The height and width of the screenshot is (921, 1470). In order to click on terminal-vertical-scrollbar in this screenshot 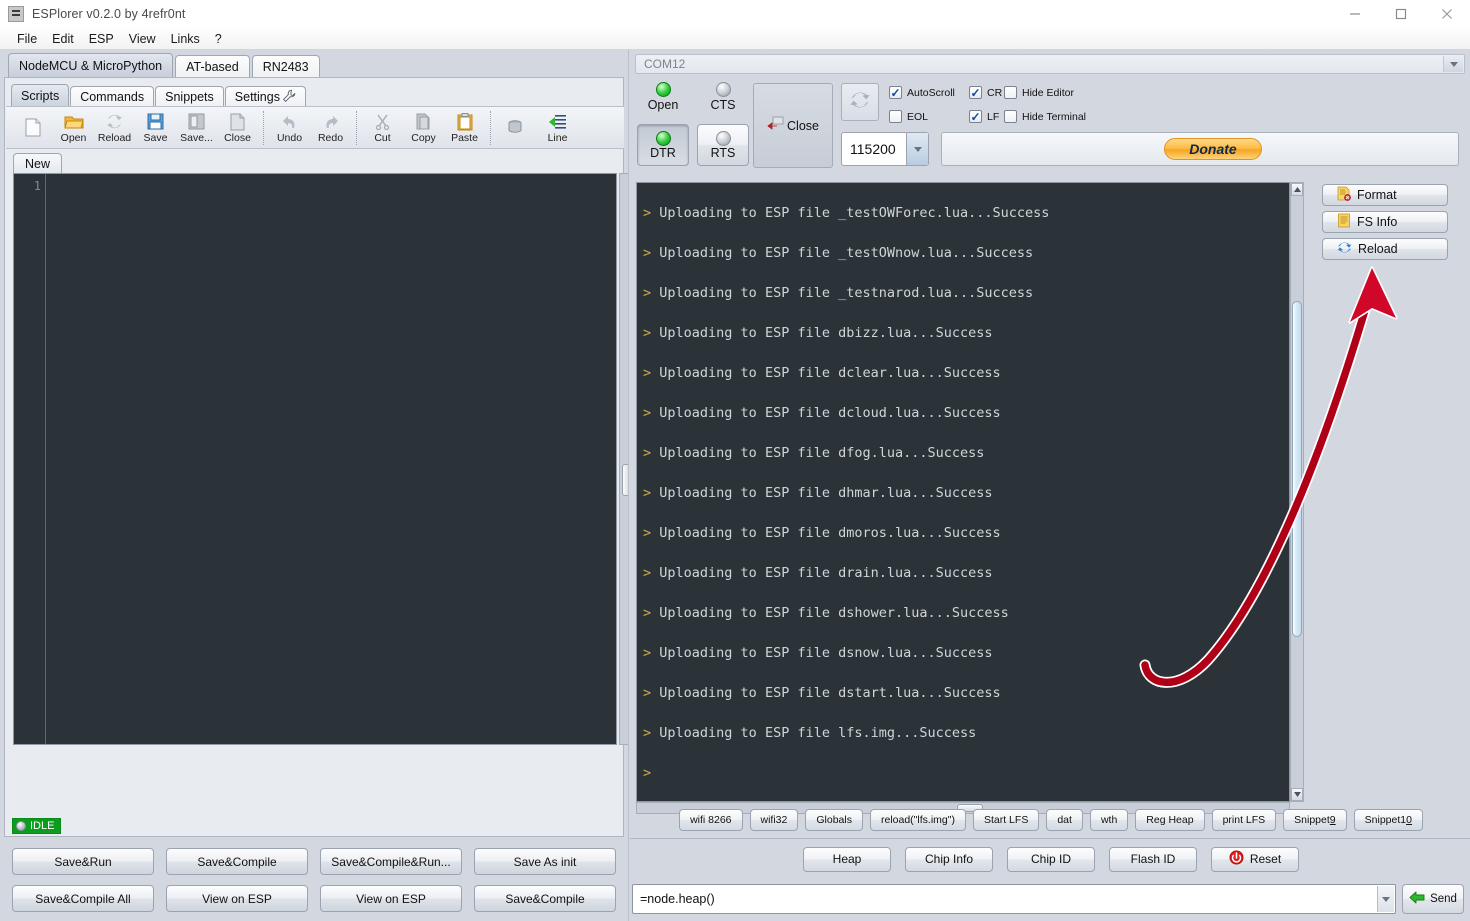, I will do `click(1297, 492)`.